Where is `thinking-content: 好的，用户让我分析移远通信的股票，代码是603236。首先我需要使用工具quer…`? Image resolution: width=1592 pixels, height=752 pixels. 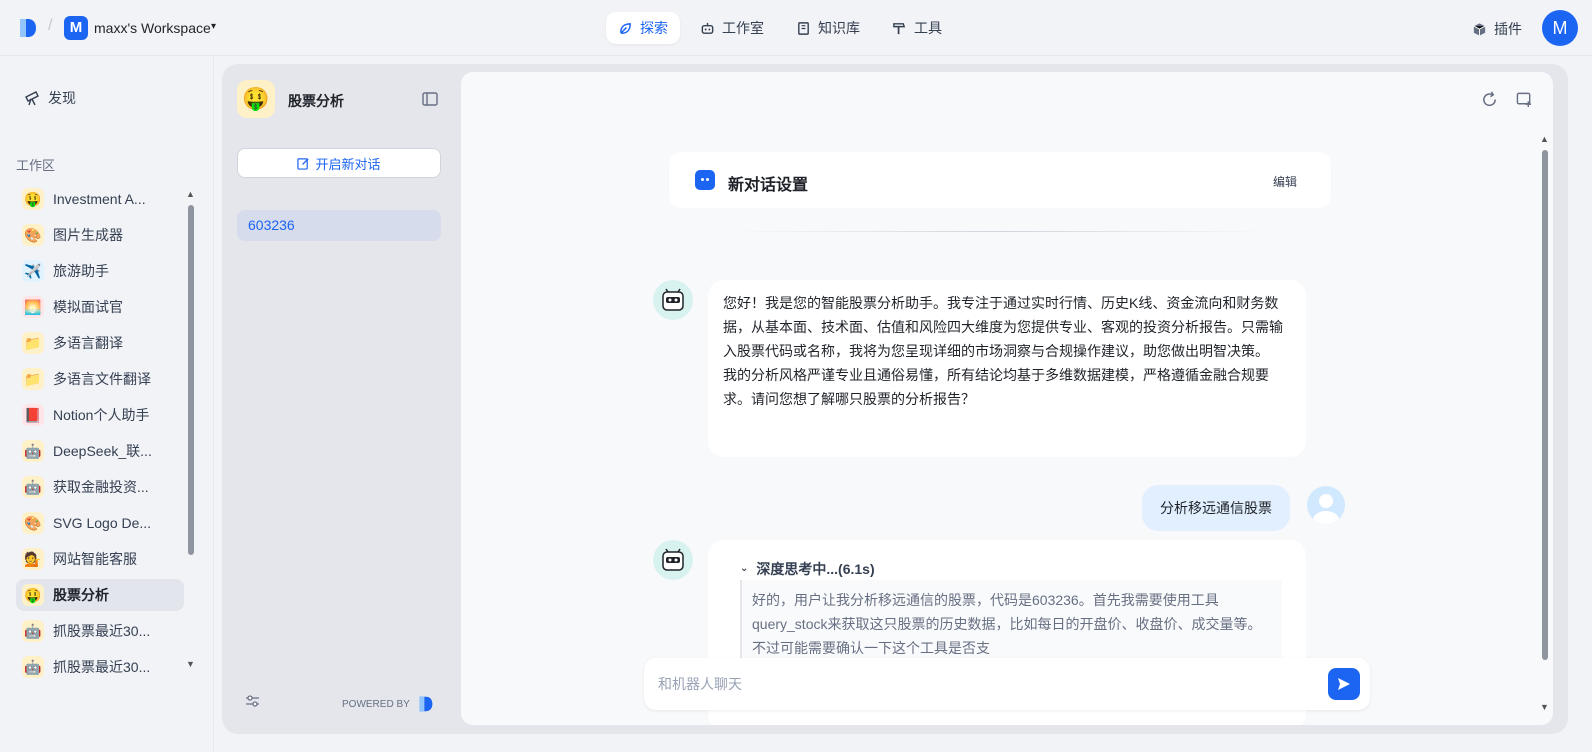 thinking-content: 好的，用户让我分析移远通信的股票，代码是603236。首先我需要使用工具quer… is located at coordinates (1011, 620).